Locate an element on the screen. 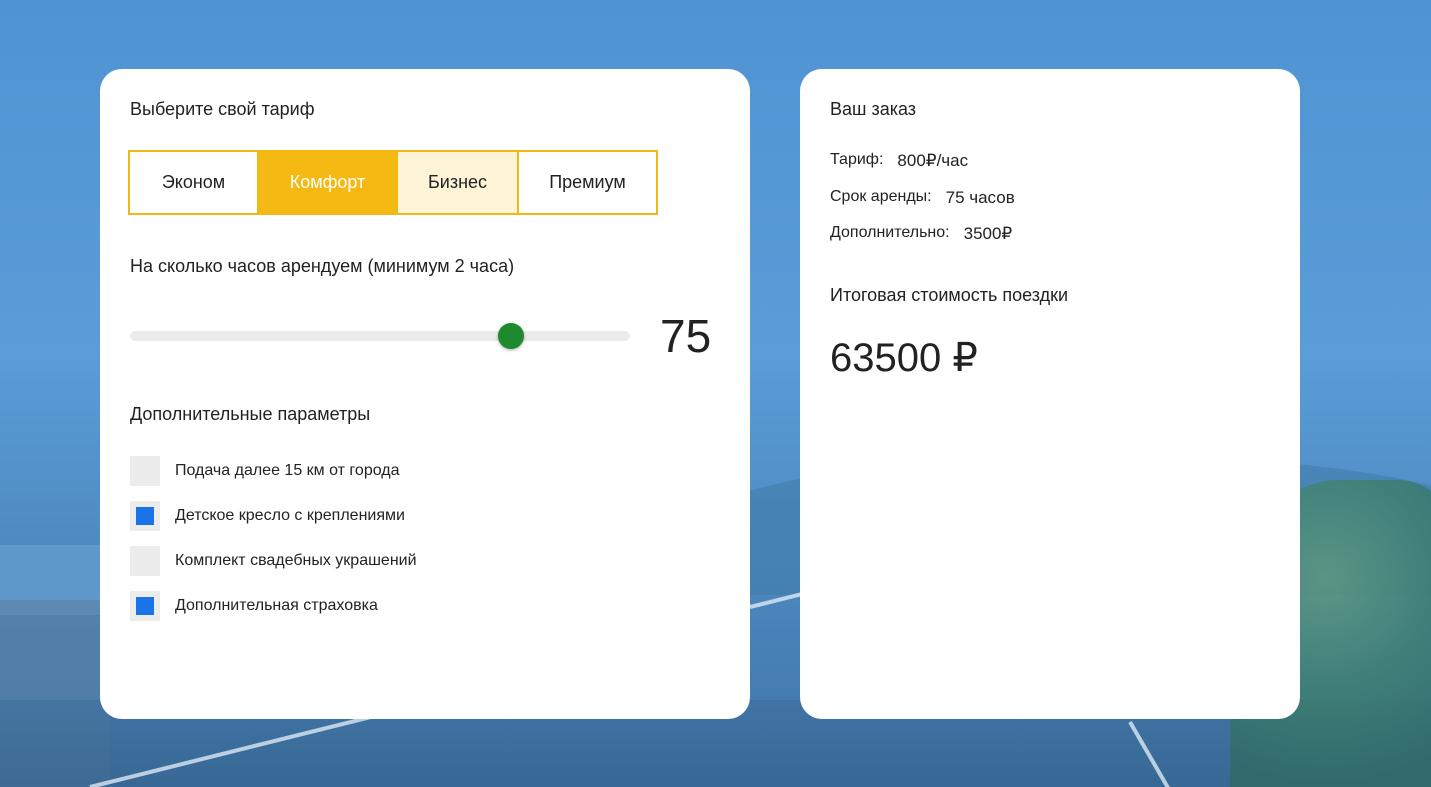  extra-option-label: Дополнительная страховка is located at coordinates (276, 605).